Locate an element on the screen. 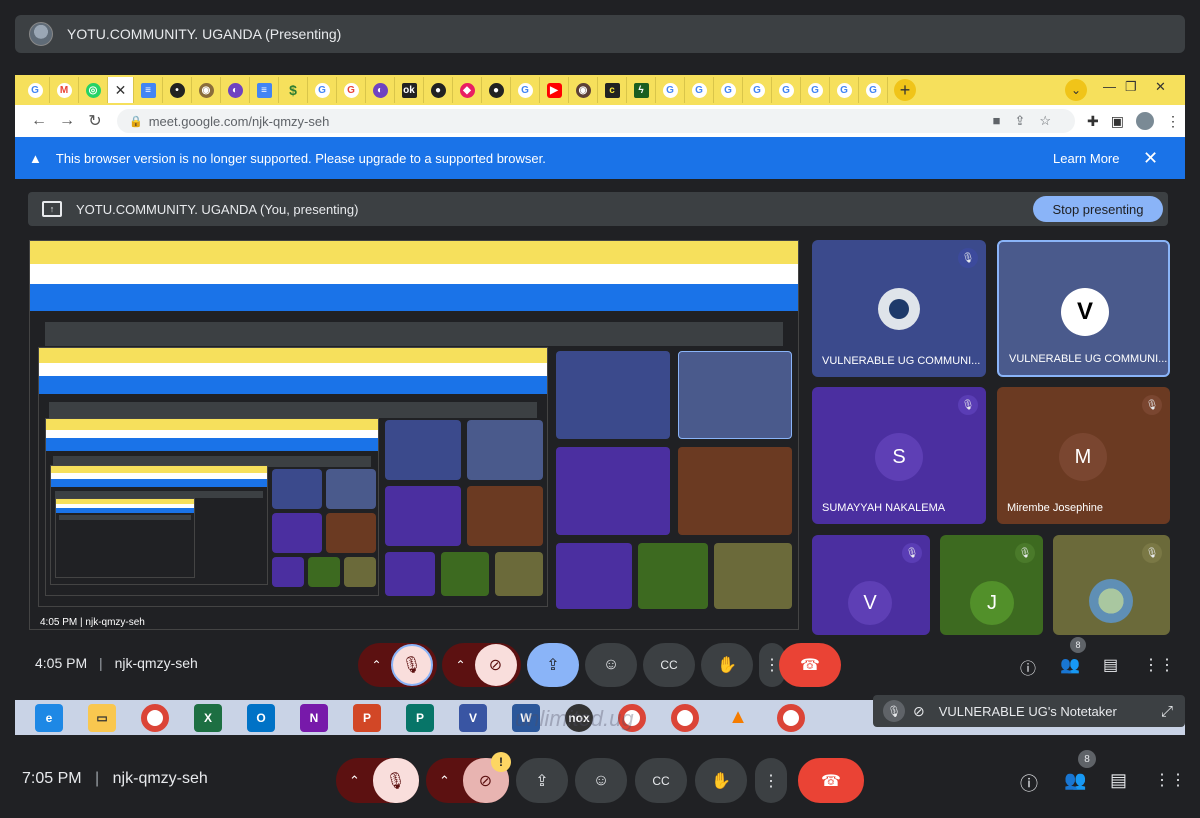 The height and width of the screenshot is (818, 1200). close-window-icon: ✕ is located at coordinates (1160, 87).